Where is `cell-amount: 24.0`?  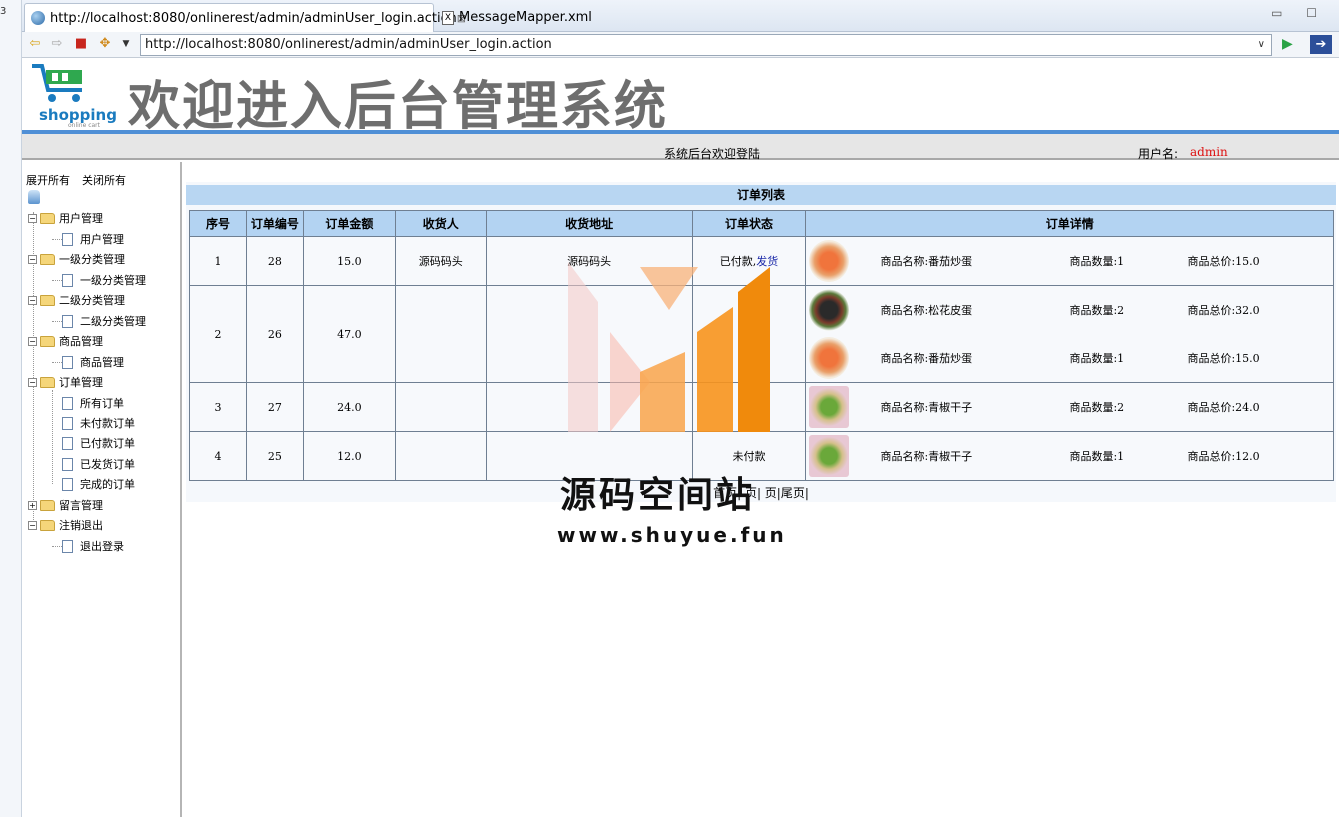 cell-amount: 24.0 is located at coordinates (349, 407).